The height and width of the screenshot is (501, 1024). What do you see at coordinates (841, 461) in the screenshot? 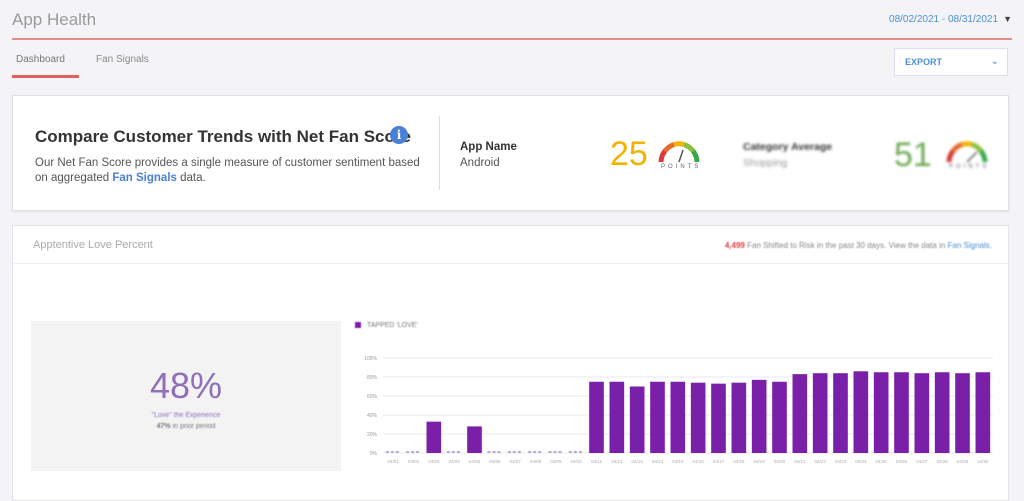
I see `x-tick-label: 04/23` at bounding box center [841, 461].